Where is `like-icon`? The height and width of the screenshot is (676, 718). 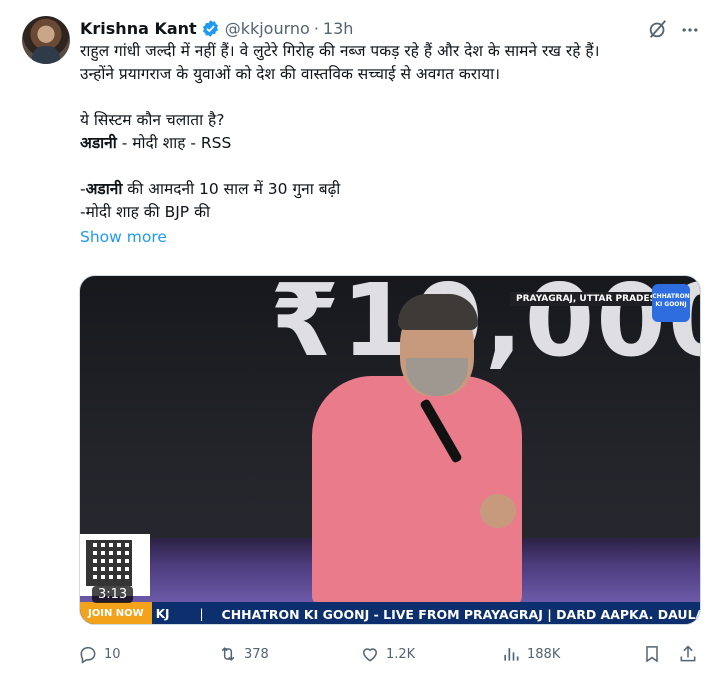
like-icon is located at coordinates (370, 655).